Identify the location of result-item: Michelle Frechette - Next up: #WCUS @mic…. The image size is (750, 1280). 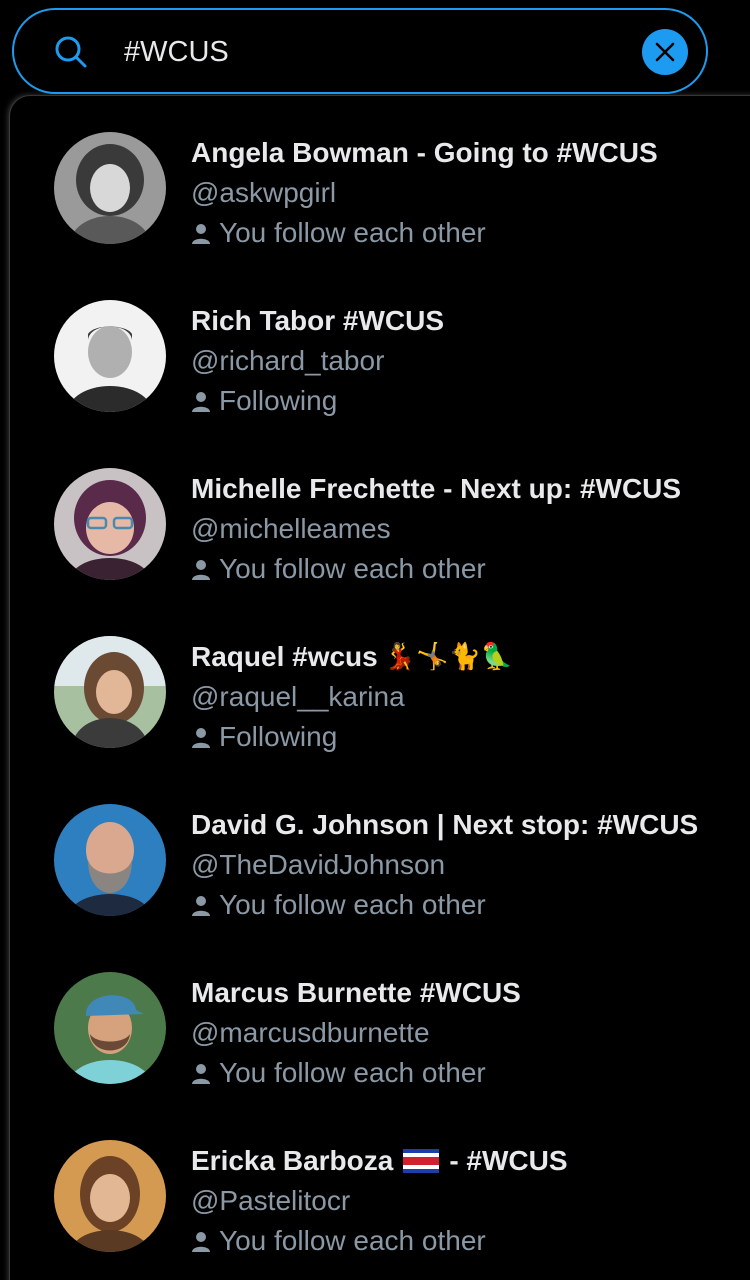
(380, 516).